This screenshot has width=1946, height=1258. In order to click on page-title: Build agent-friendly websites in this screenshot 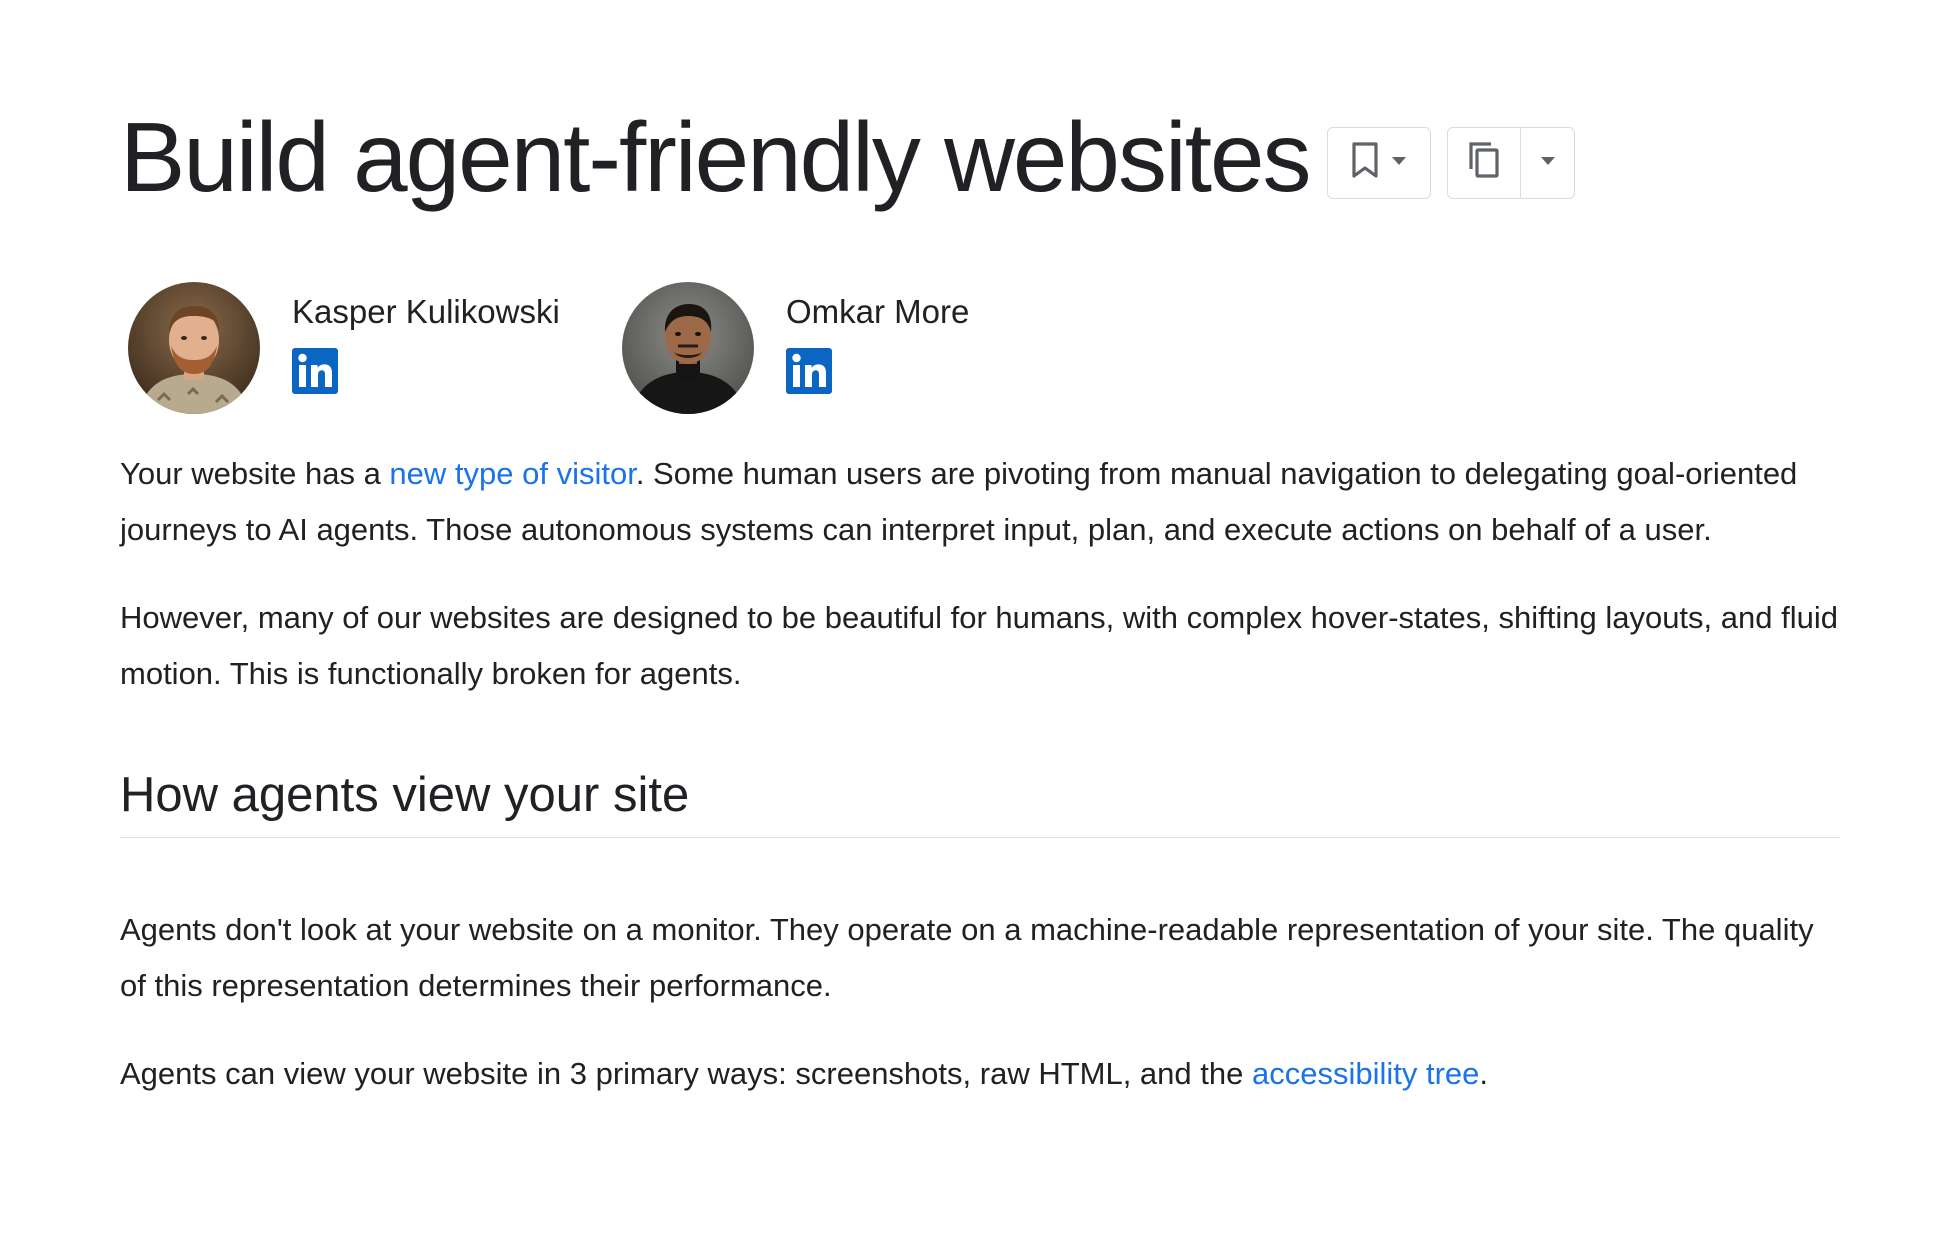, I will do `click(715, 157)`.